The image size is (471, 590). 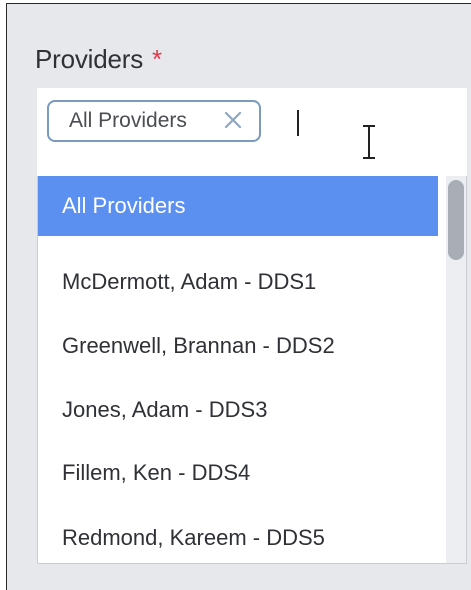 What do you see at coordinates (456, 369) in the screenshot?
I see `dropdown-scrollbar` at bounding box center [456, 369].